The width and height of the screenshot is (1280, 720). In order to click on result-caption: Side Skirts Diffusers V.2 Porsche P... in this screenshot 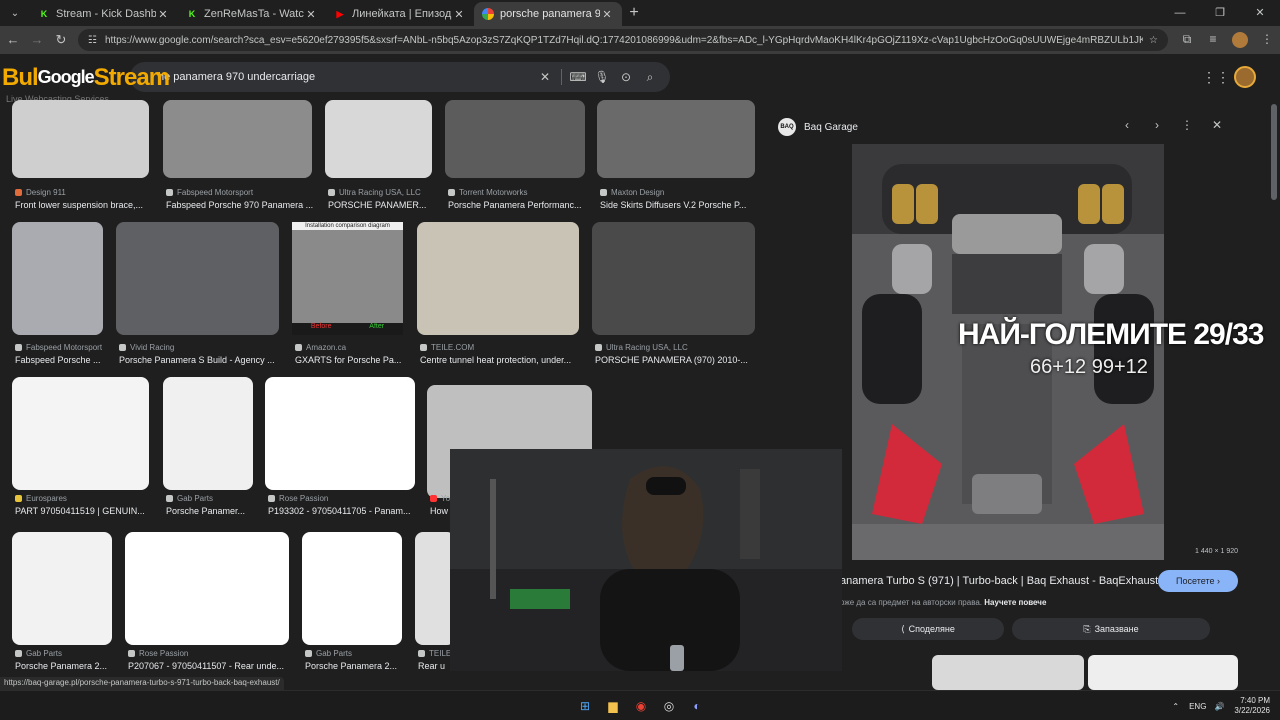, I will do `click(673, 205)`.